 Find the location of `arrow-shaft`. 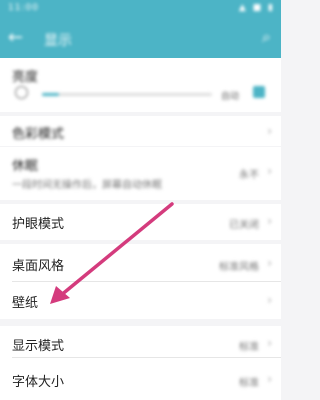

arrow-shaft is located at coordinates (116, 250).